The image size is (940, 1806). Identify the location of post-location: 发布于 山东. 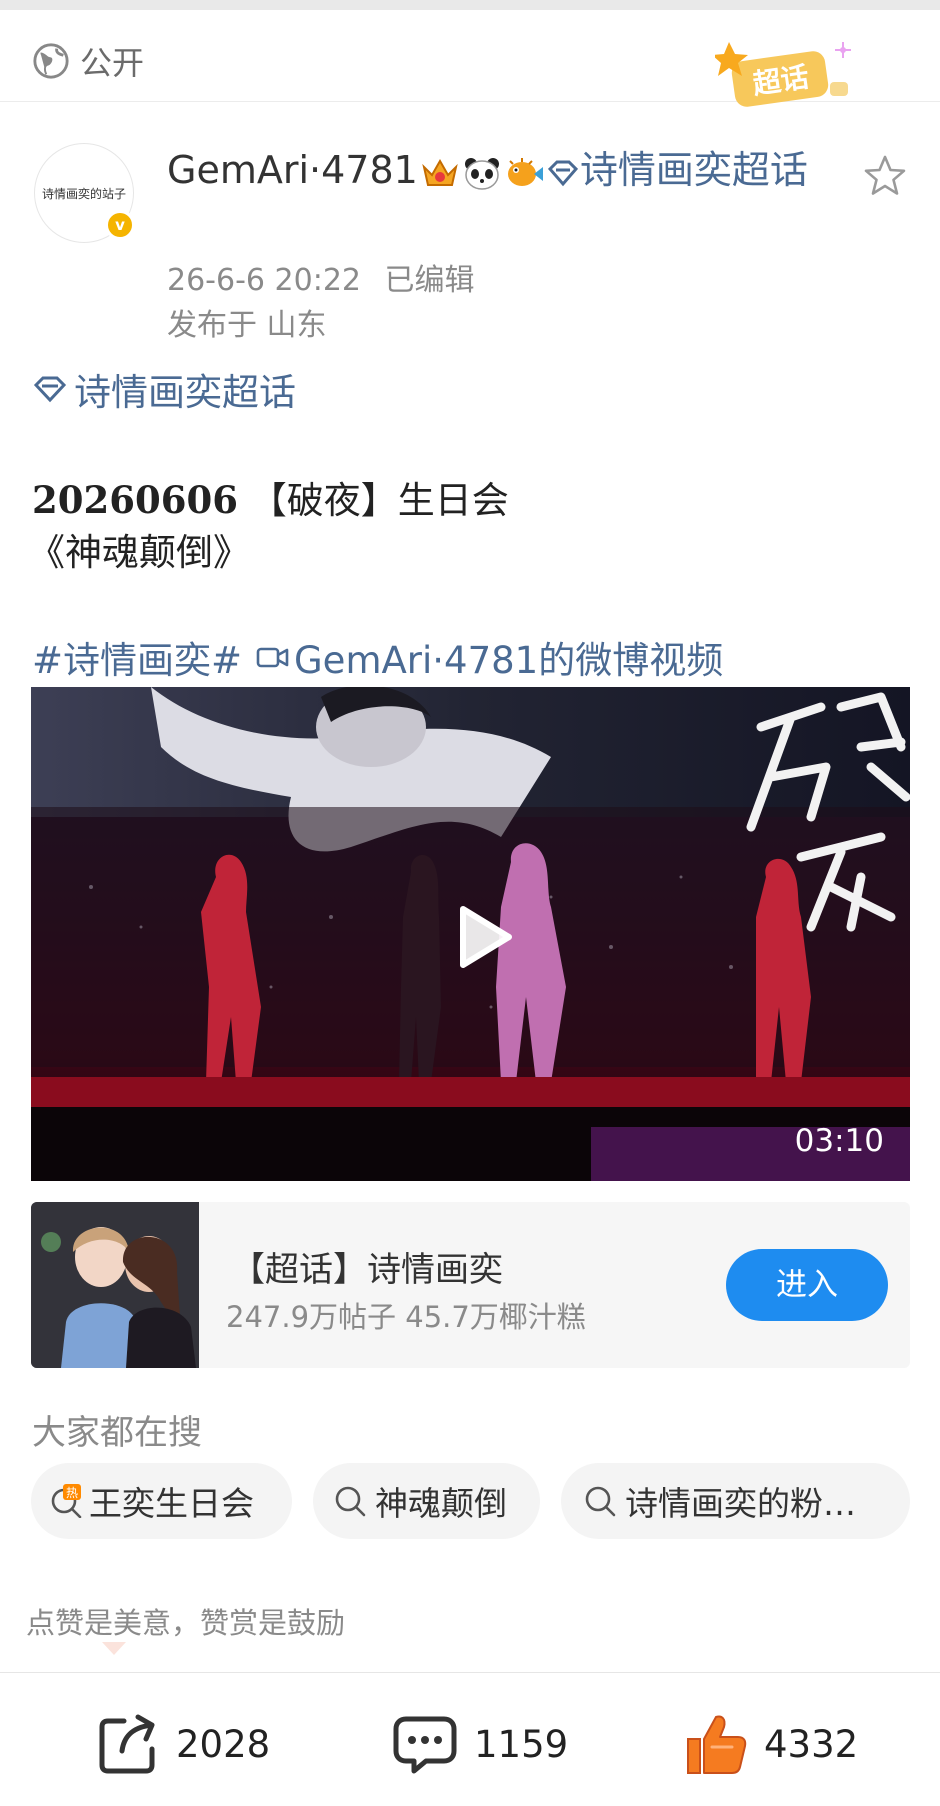
(247, 325).